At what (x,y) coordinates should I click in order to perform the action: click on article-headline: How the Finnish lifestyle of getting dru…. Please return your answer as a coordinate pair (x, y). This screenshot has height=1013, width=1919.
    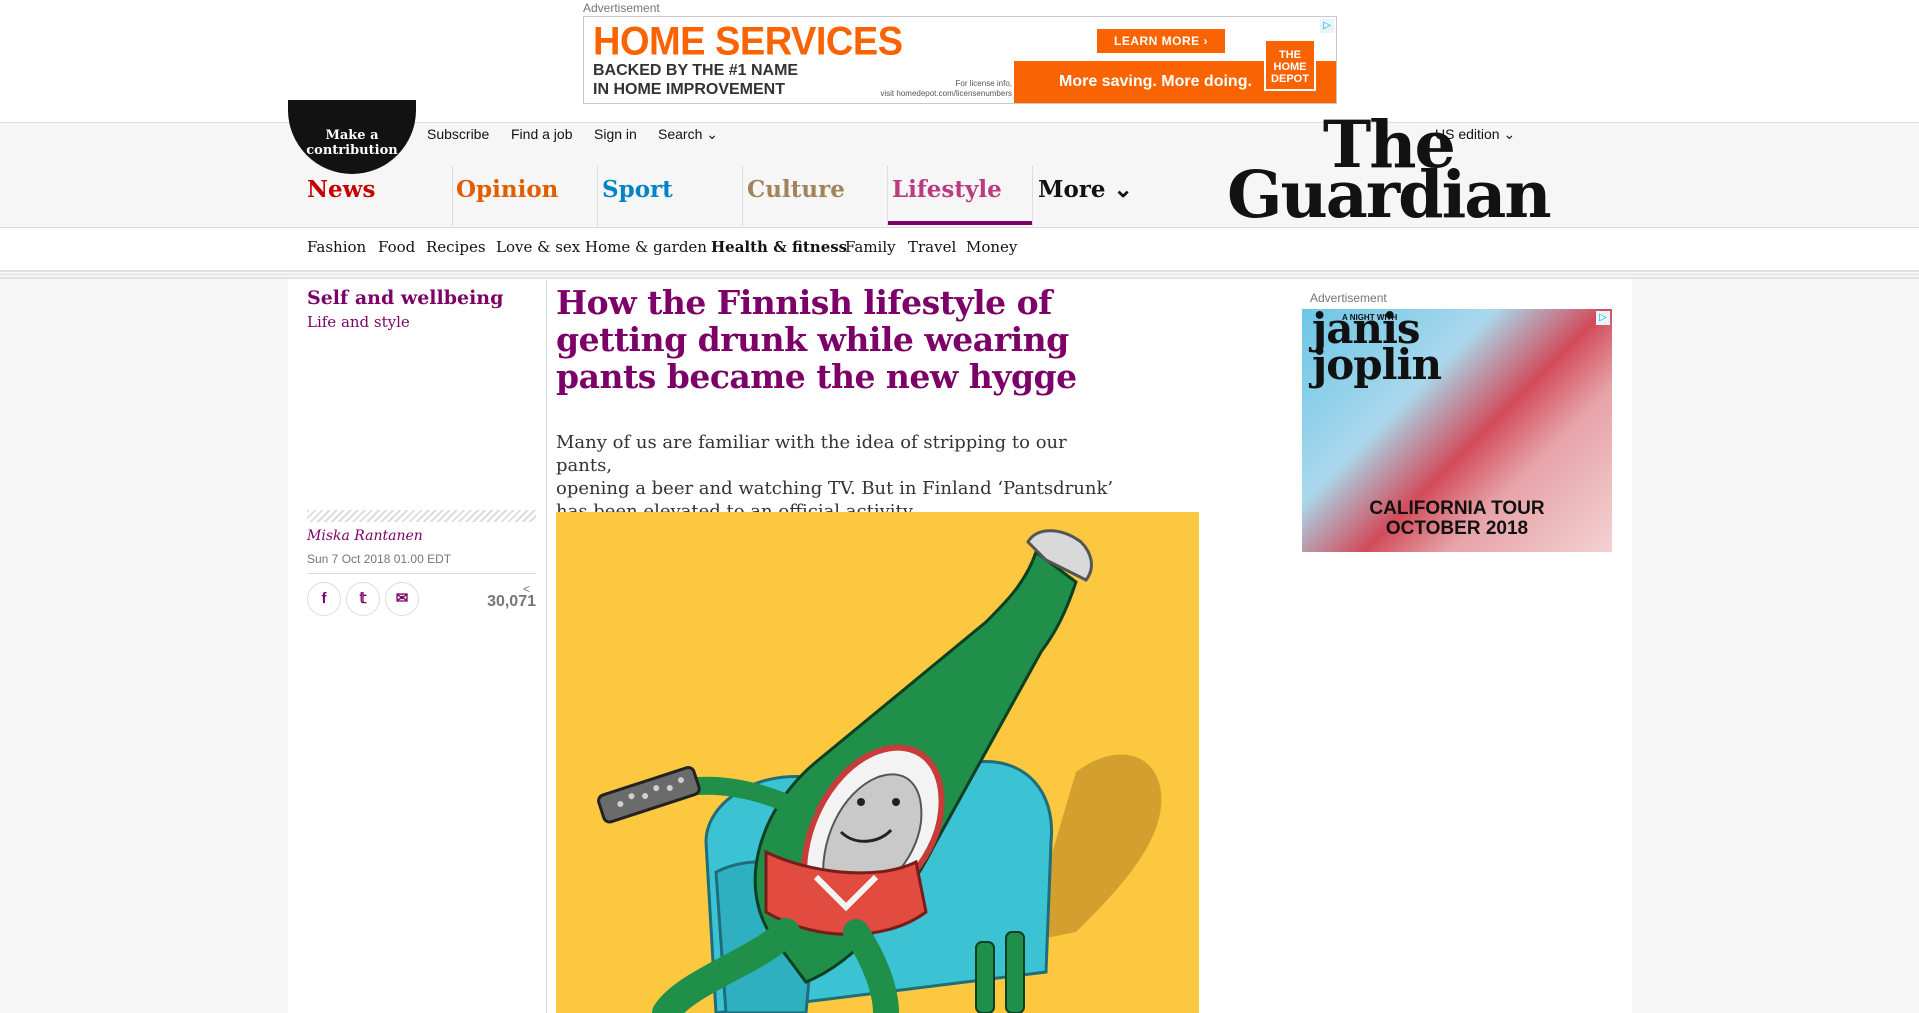
    Looking at the image, I should click on (816, 339).